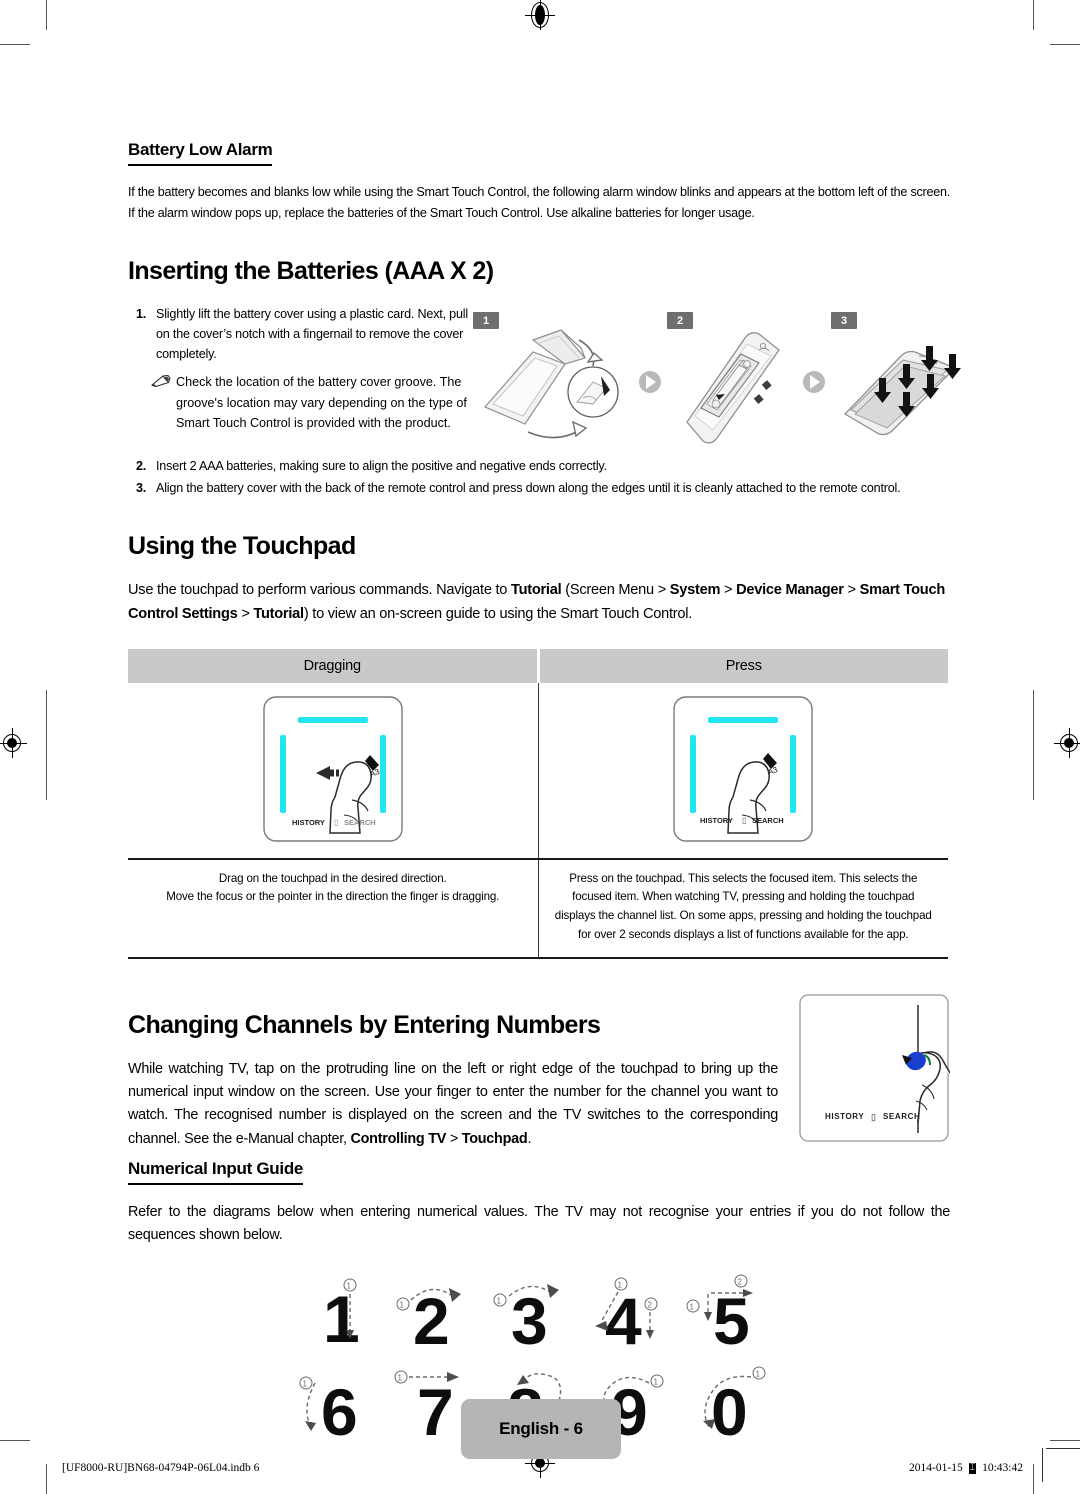  What do you see at coordinates (215, 1172) in the screenshot?
I see `numerical-input-guide-heading: Numerical Input Guide` at bounding box center [215, 1172].